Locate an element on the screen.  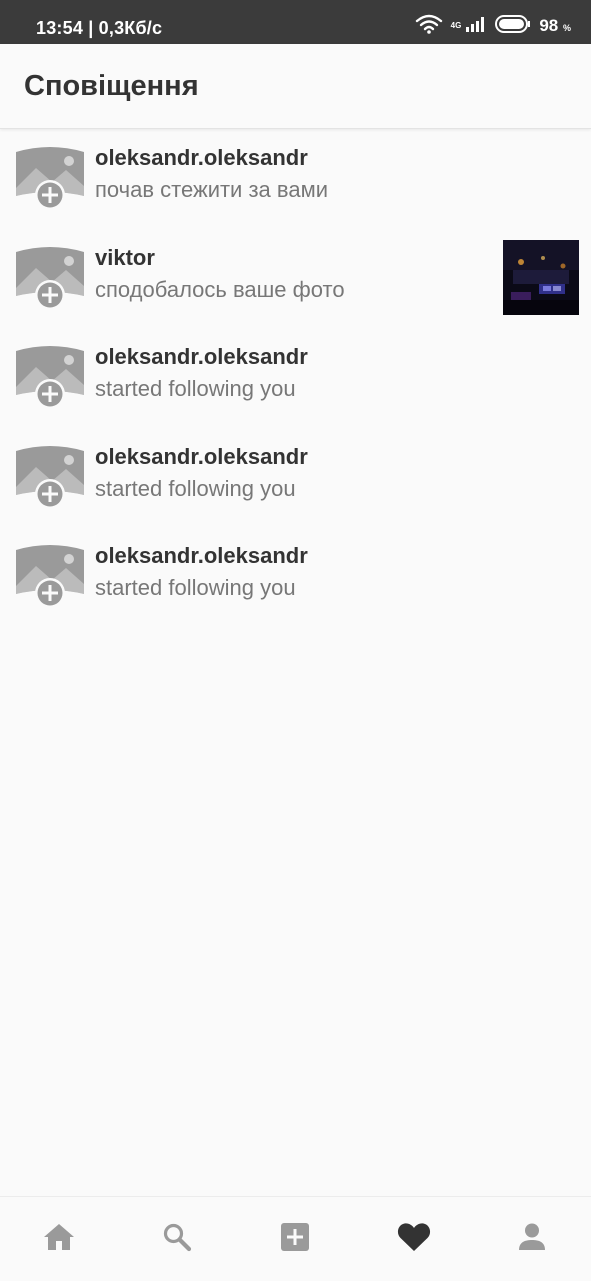
home-icon is located at coordinates (59, 1239).